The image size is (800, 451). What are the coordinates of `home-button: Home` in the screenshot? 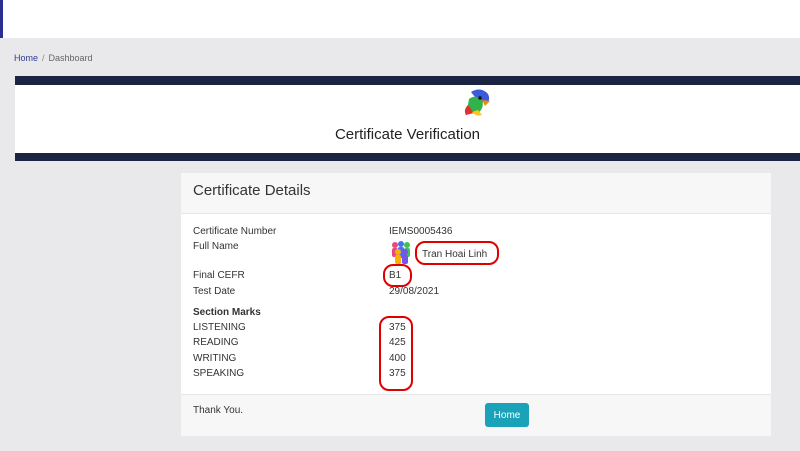 It's located at (507, 415).